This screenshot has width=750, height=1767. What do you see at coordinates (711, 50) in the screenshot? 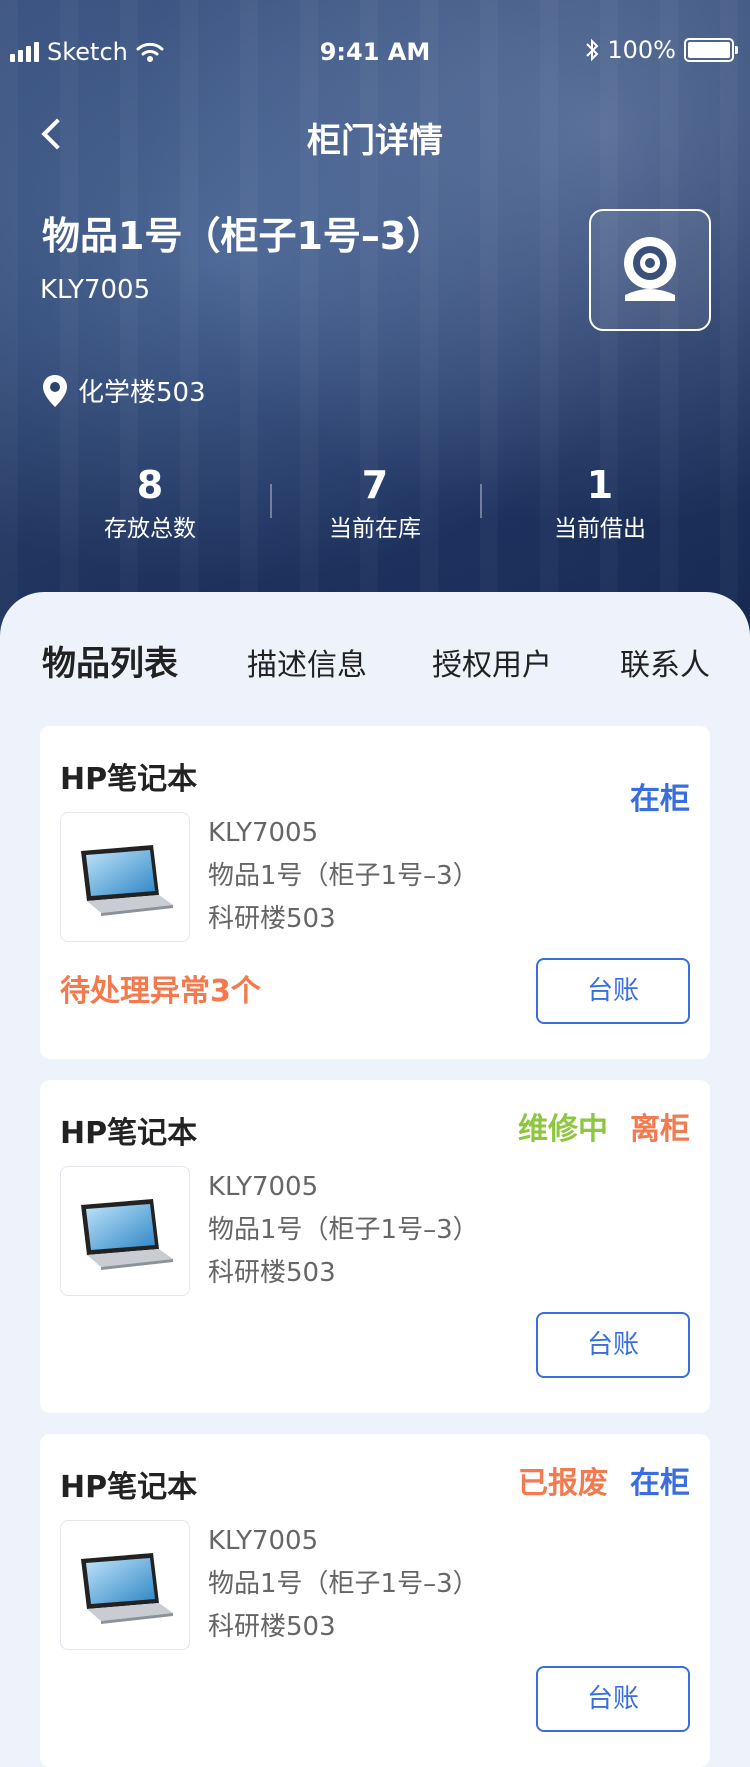
I see `battery-icon` at bounding box center [711, 50].